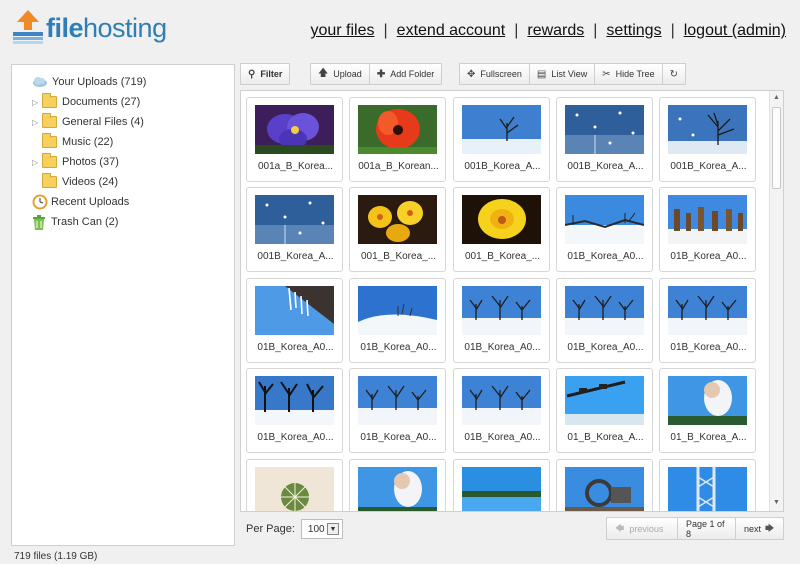 The width and height of the screenshot is (800, 564). Describe the element at coordinates (620, 527) in the screenshot. I see `arrow-left-icon: 🡄` at that location.